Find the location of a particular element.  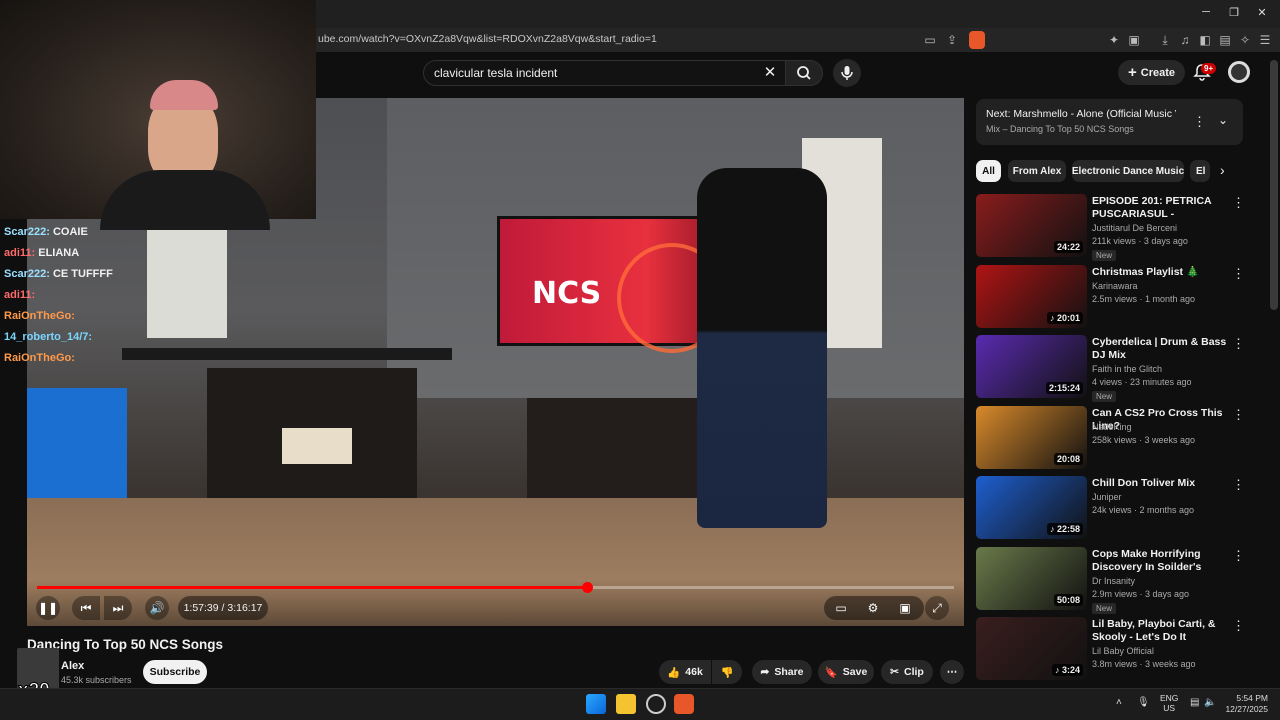

video-title: Chill Don Toliver Mix is located at coordinates (1160, 483).